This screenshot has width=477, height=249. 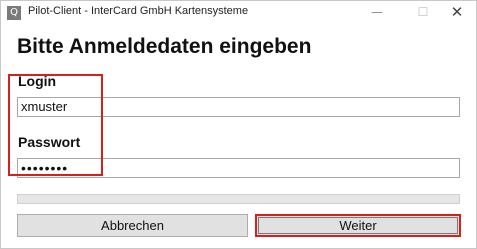 I want to click on password-label: Passwort, so click(x=49, y=142).